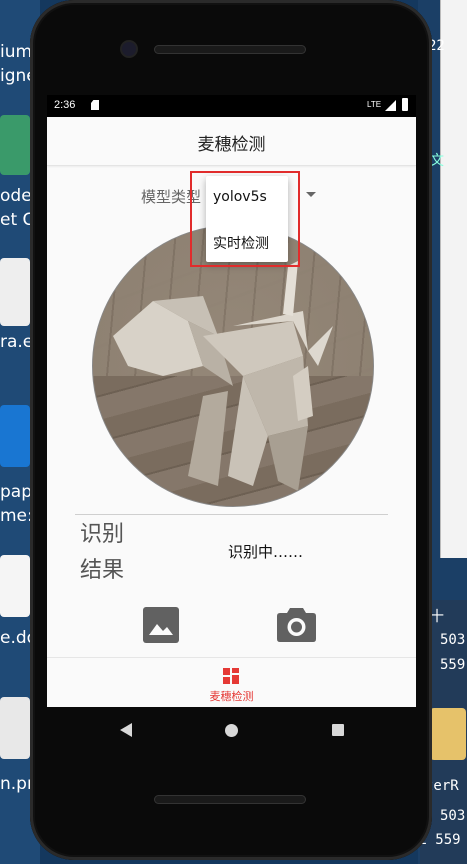 The height and width of the screenshot is (864, 467). I want to click on gallery-button, so click(161, 625).